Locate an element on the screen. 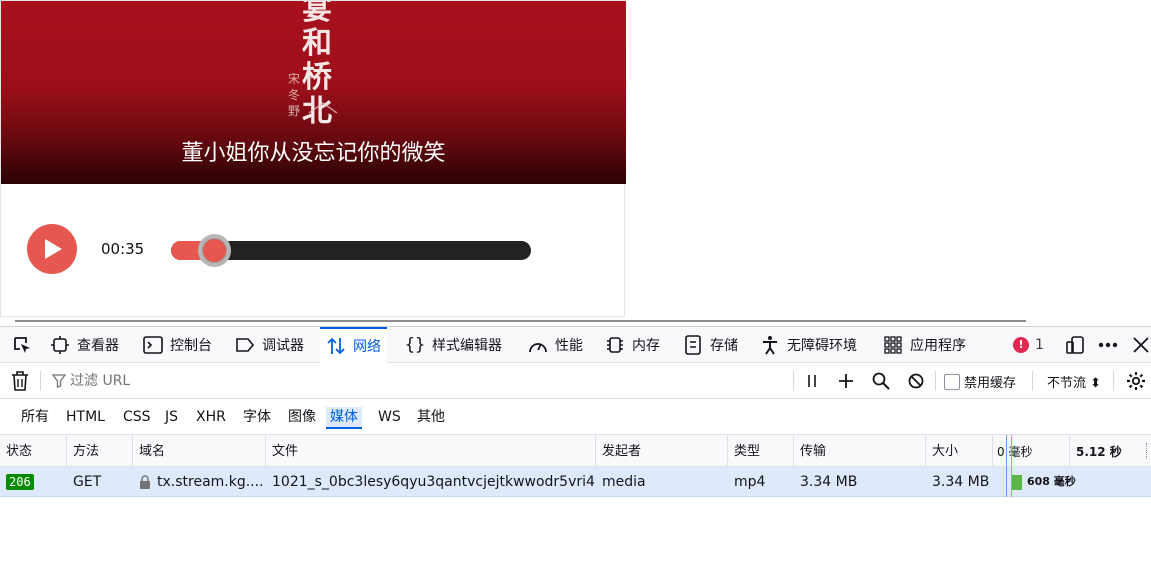 This screenshot has height=579, width=1151. request-table-header: 状态 方法 域名 文件 发起者 类型 传输 大小 0 毫秒 5.12 秒 is located at coordinates (575, 451).